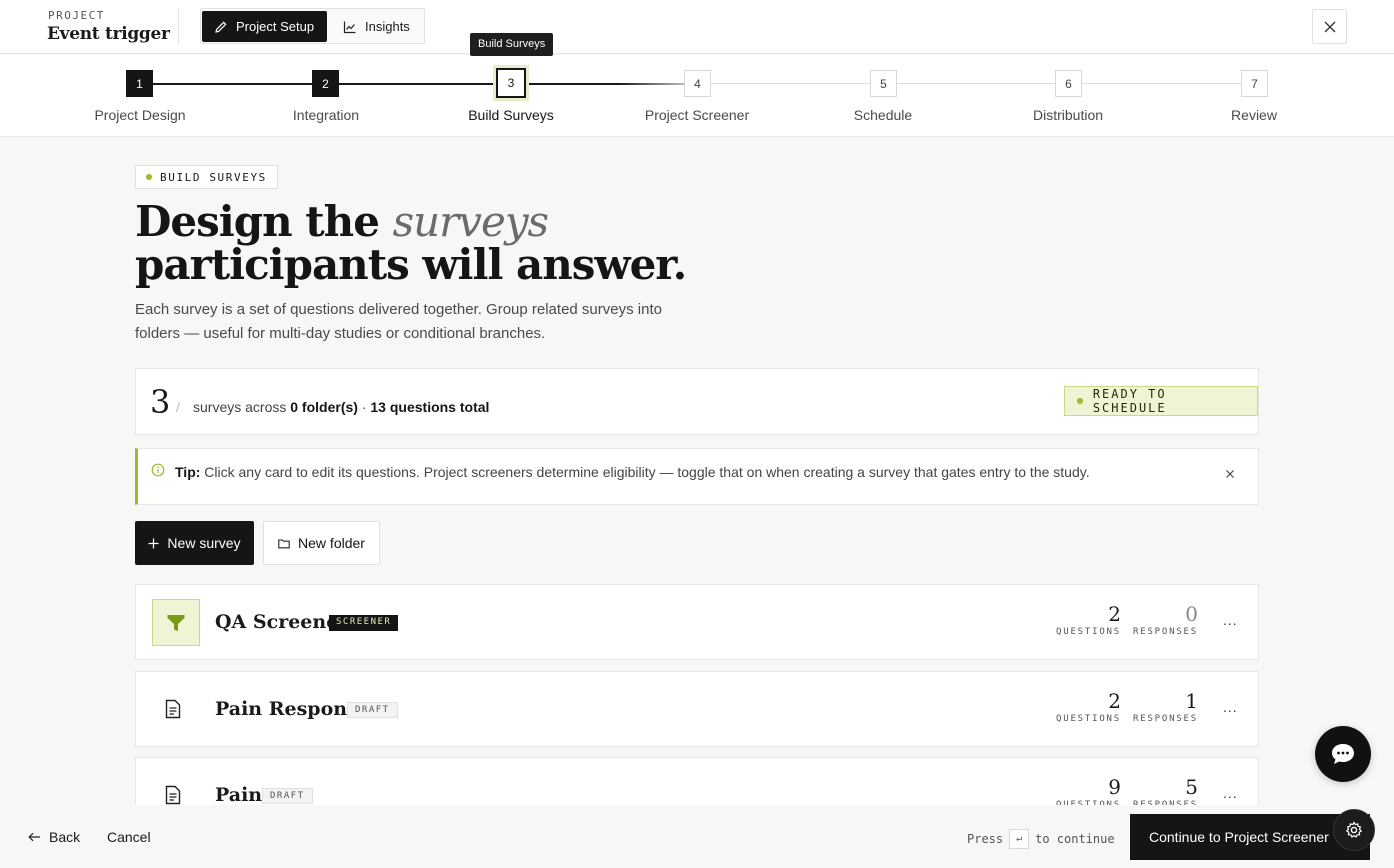 The height and width of the screenshot is (868, 1394). Describe the element at coordinates (430, 407) in the screenshot. I see `question-total: 13 questions total` at that location.